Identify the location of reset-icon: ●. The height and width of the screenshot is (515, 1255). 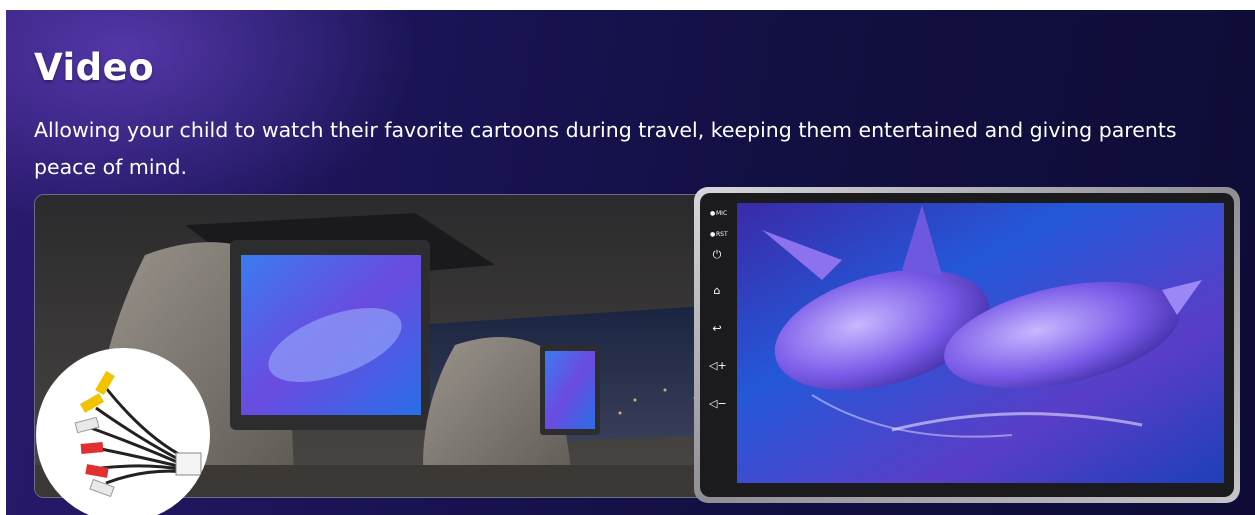
(713, 234).